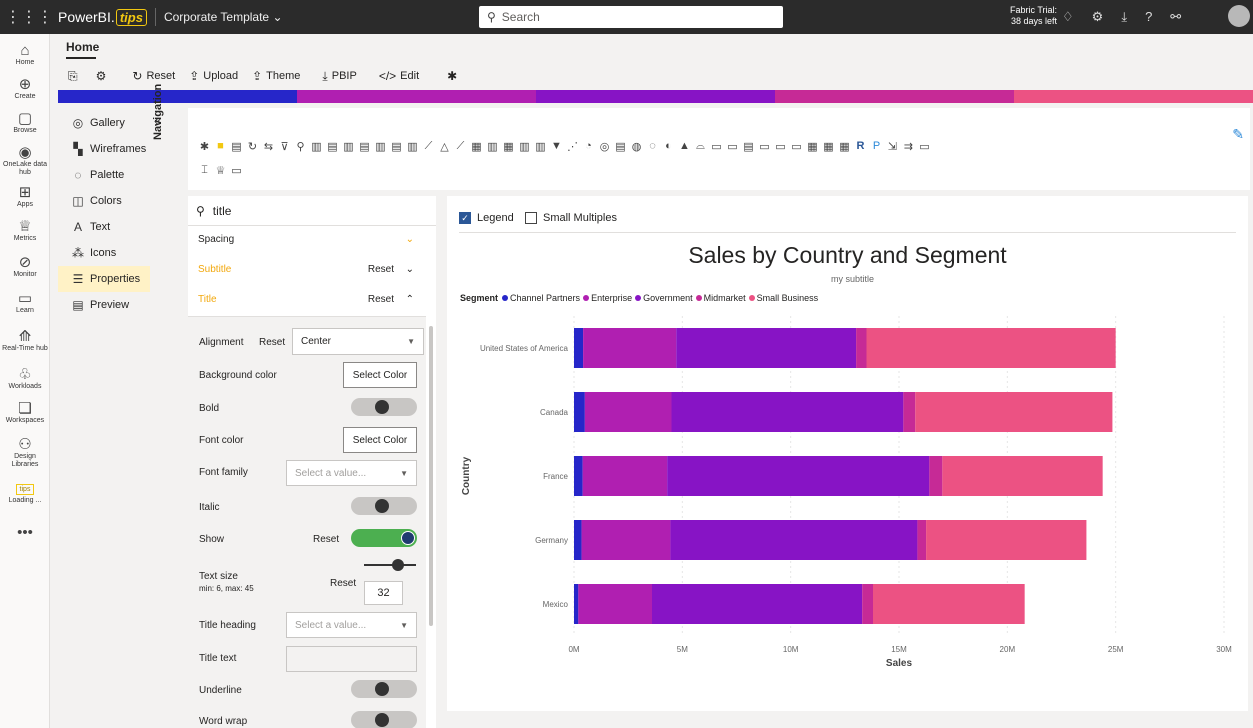  What do you see at coordinates (82, 47) in the screenshot?
I see `tab-home: Home` at bounding box center [82, 47].